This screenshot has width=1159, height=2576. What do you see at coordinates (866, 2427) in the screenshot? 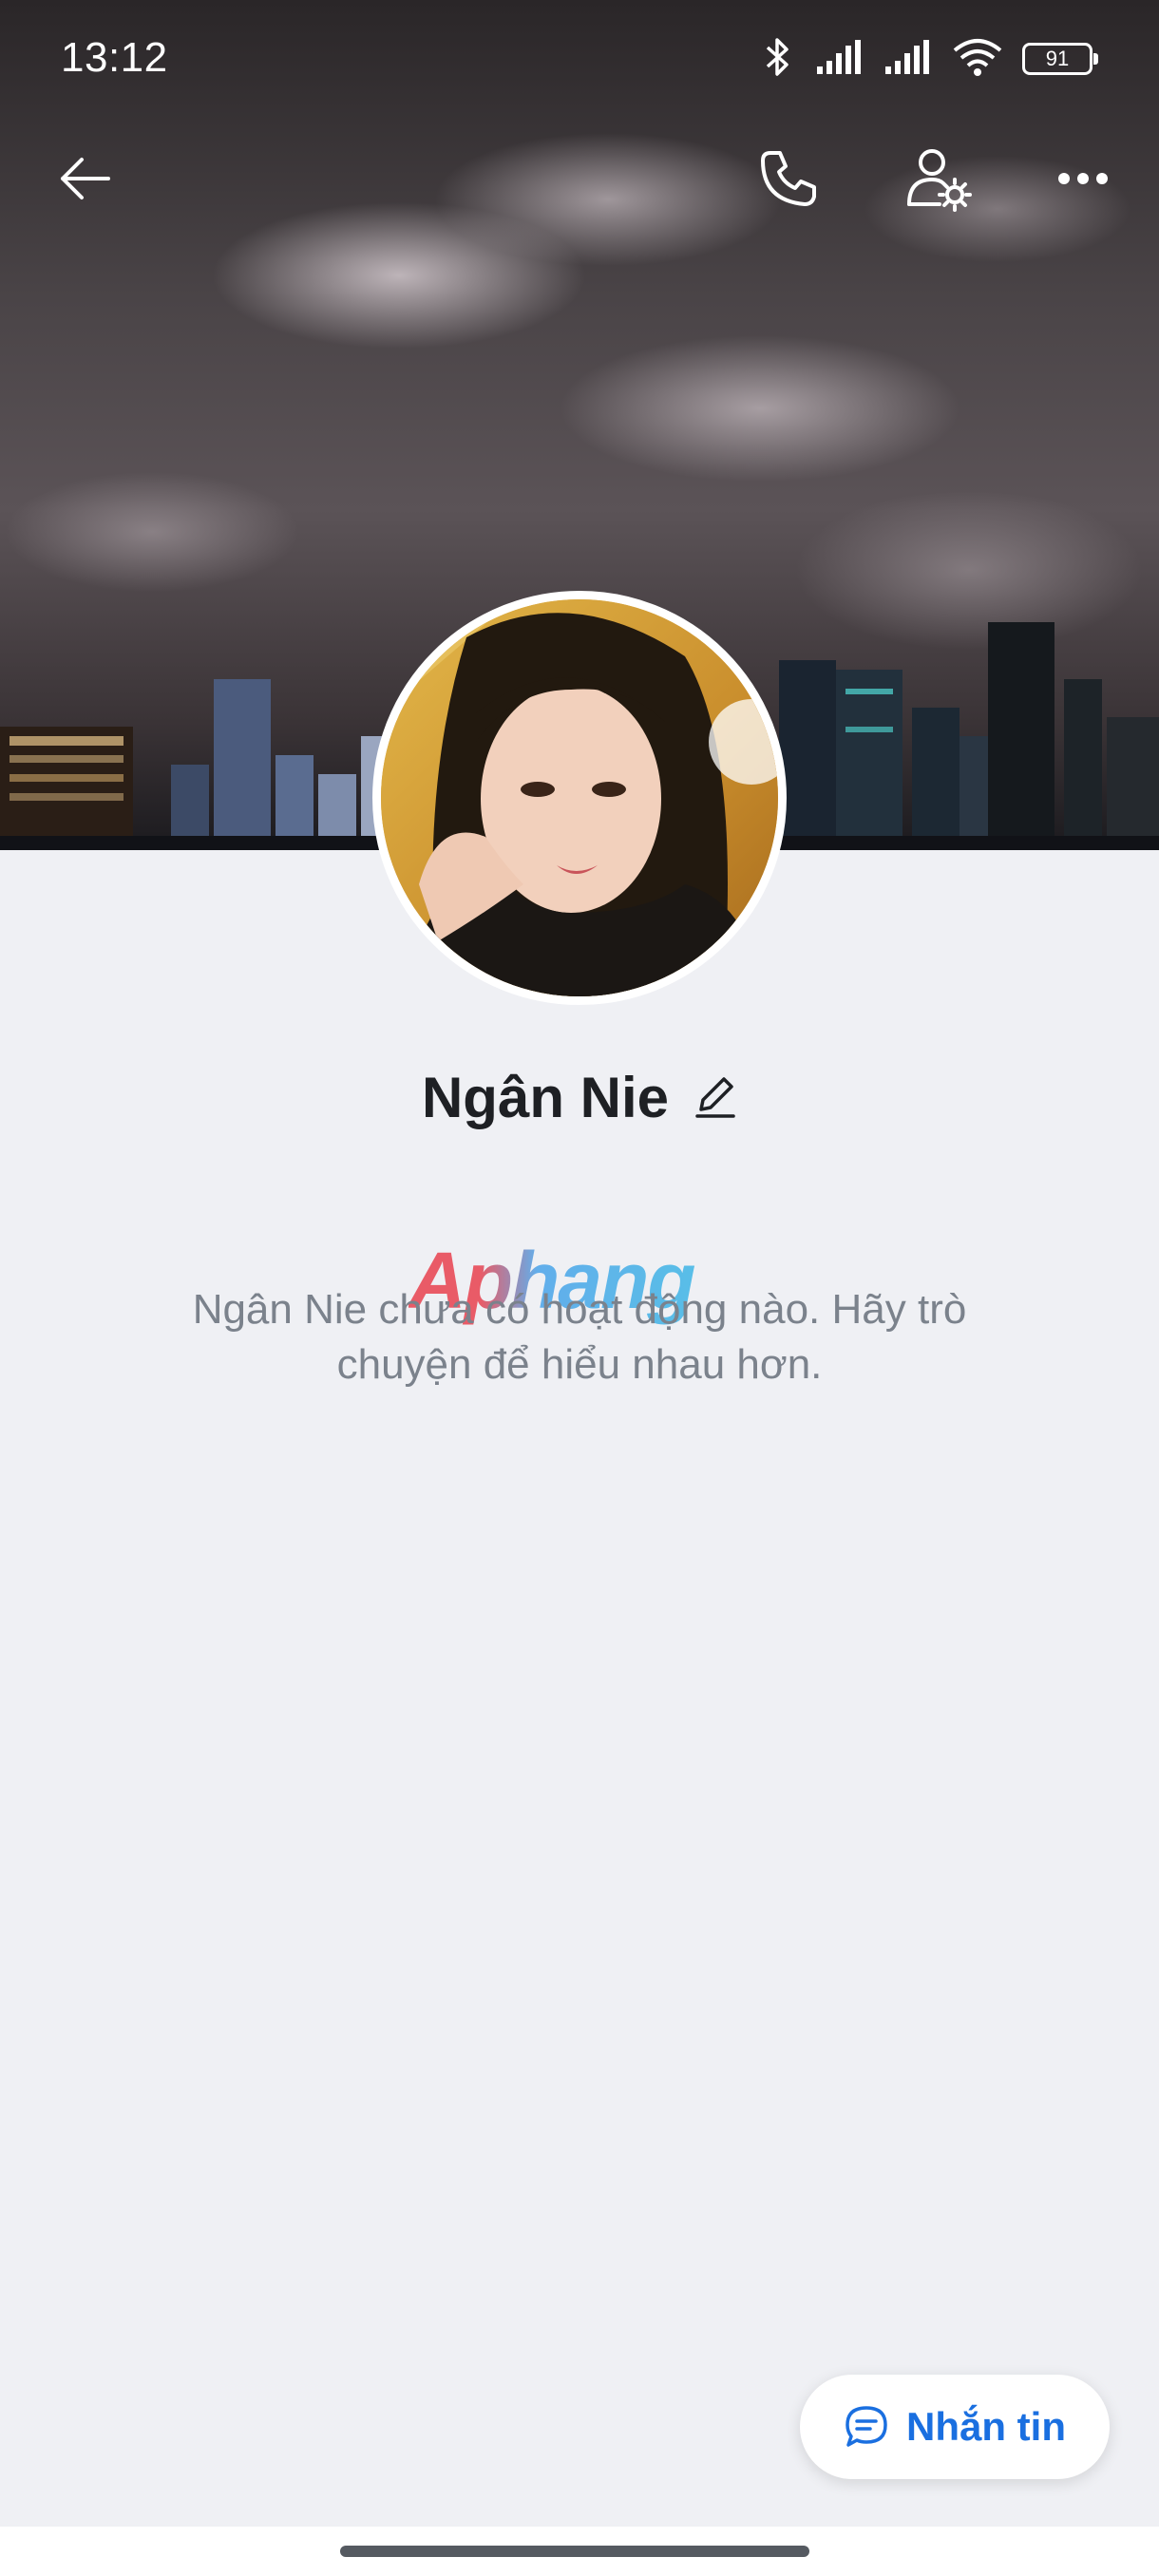
I see `chat-bubble-icon` at bounding box center [866, 2427].